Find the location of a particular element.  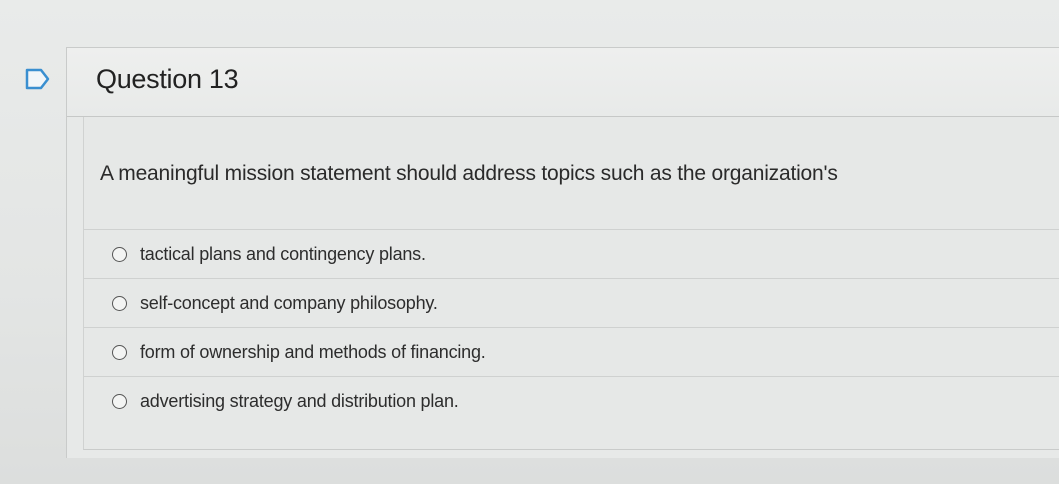

answer-option-1: tactical plans and contingency plans. is located at coordinates (571, 253).